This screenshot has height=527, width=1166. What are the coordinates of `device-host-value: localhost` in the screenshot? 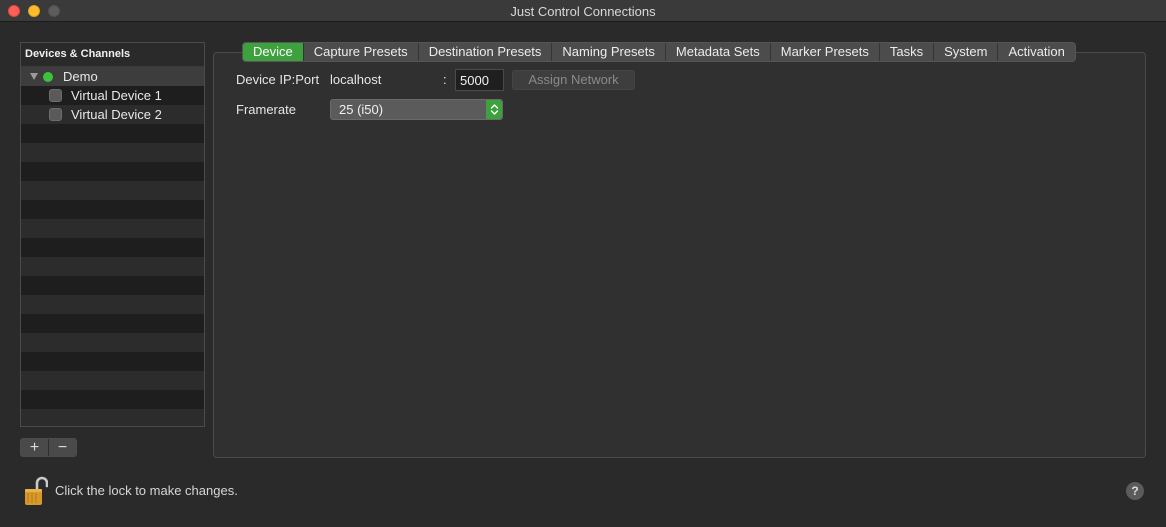 It's located at (356, 79).